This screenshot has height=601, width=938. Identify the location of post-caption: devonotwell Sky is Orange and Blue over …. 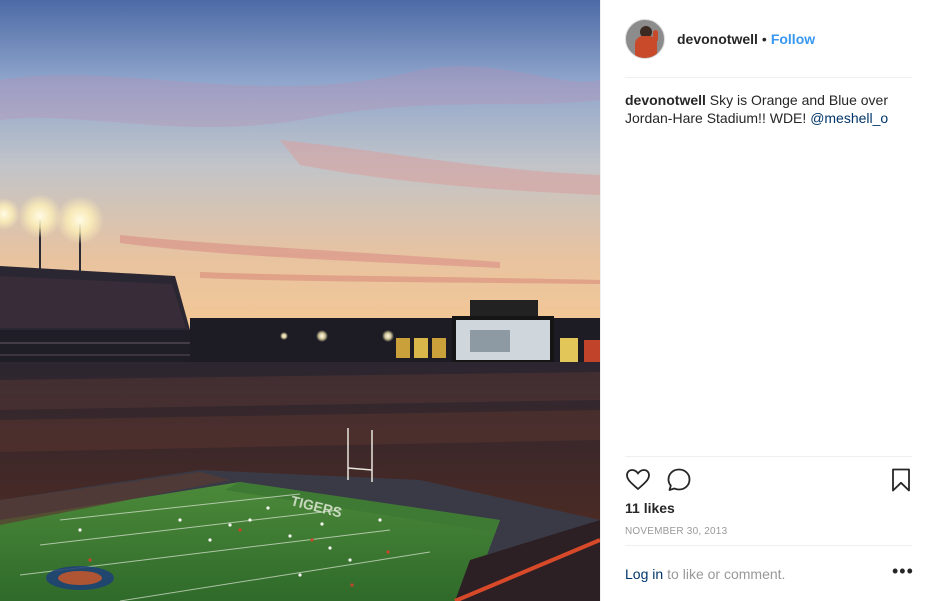
(760, 109).